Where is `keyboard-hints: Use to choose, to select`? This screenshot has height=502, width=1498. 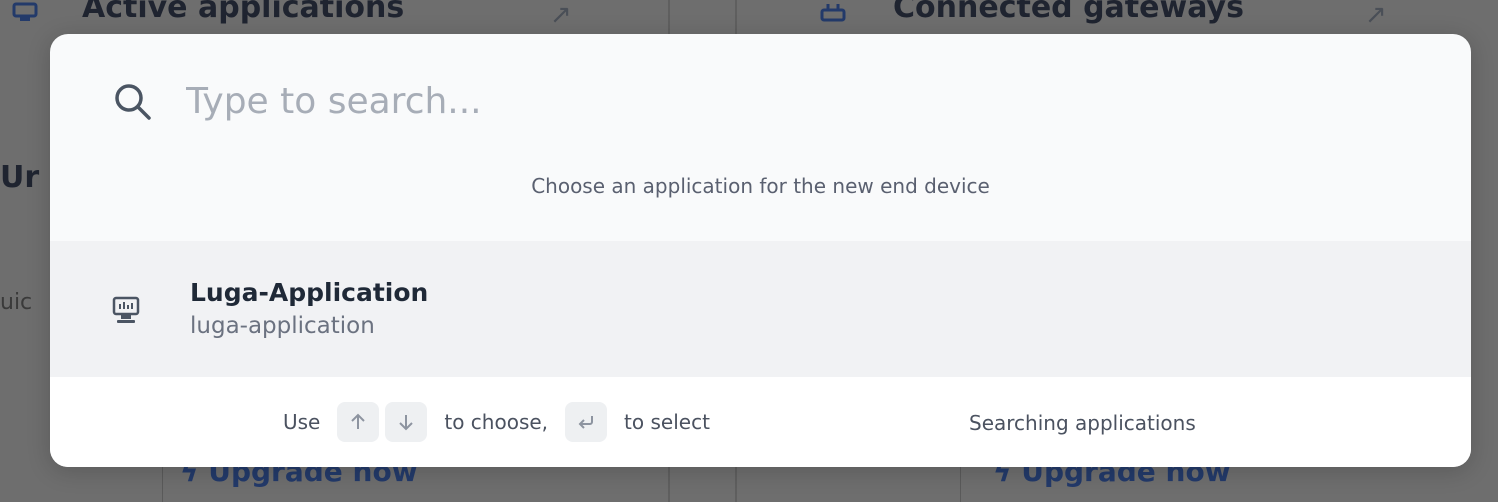
keyboard-hints: Use to choose, to select is located at coordinates (496, 422).